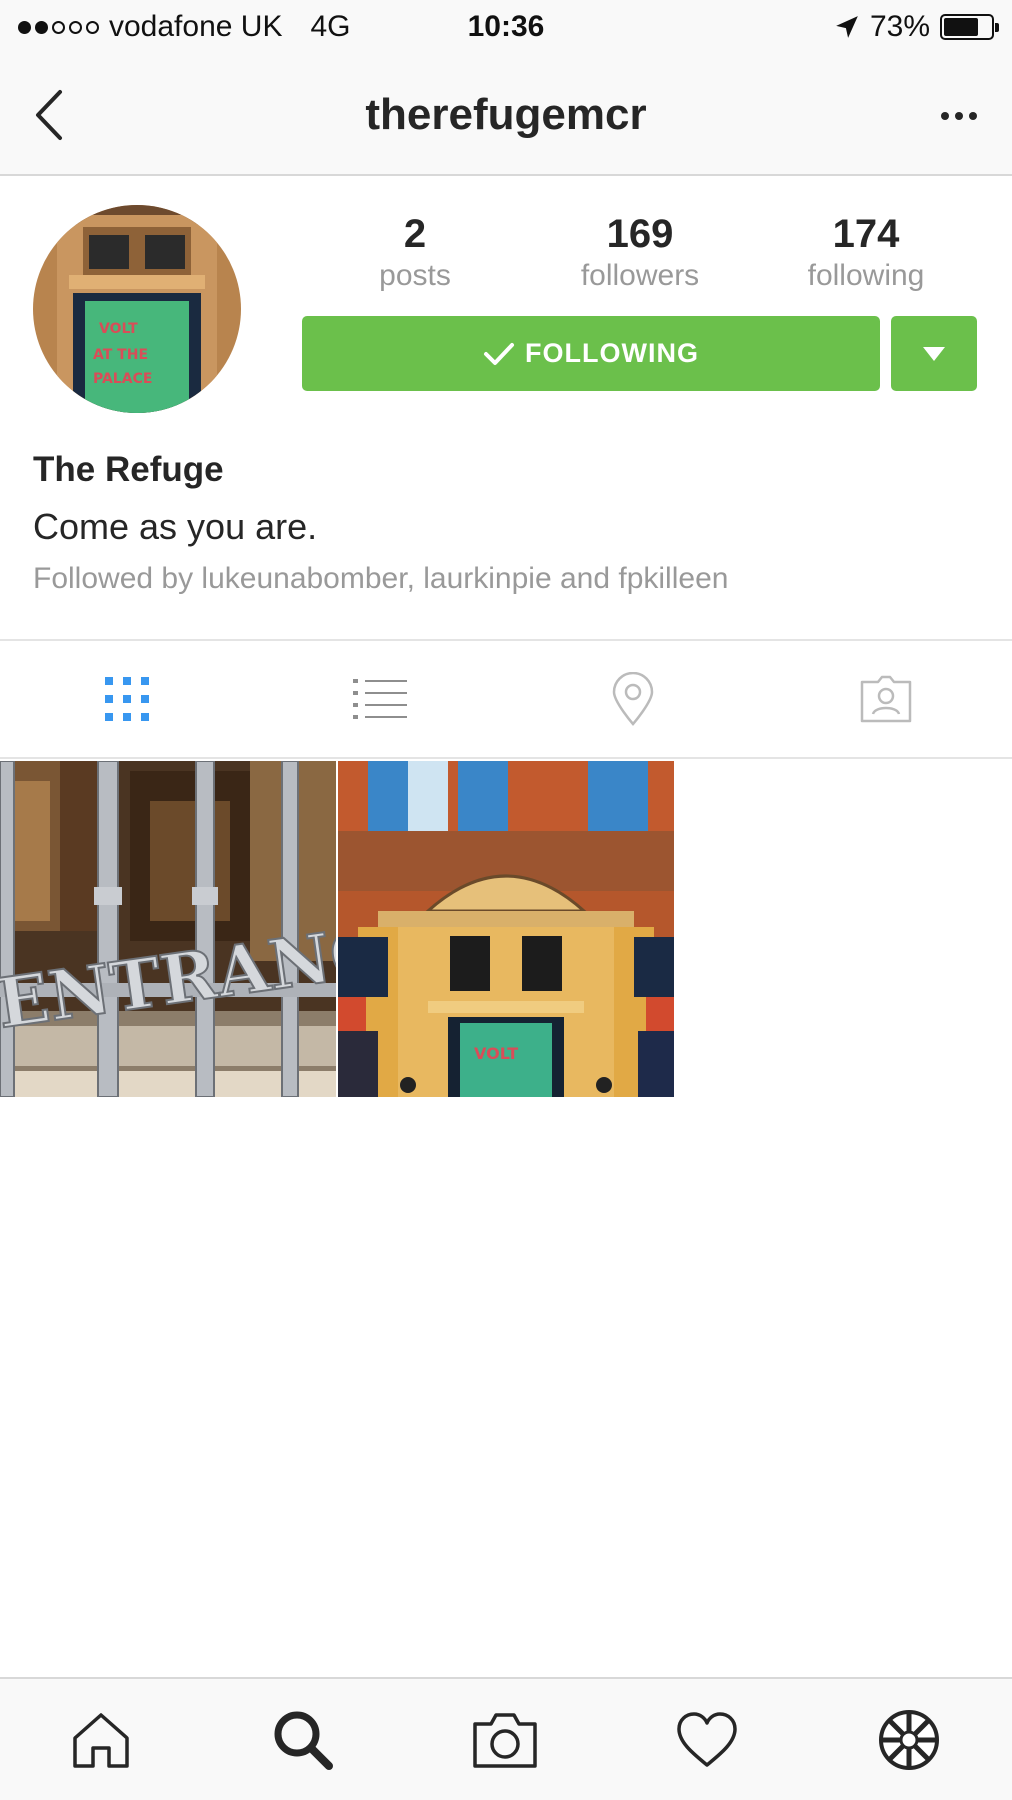 This screenshot has height=1800, width=1012. What do you see at coordinates (959, 116) in the screenshot?
I see `more-options-button` at bounding box center [959, 116].